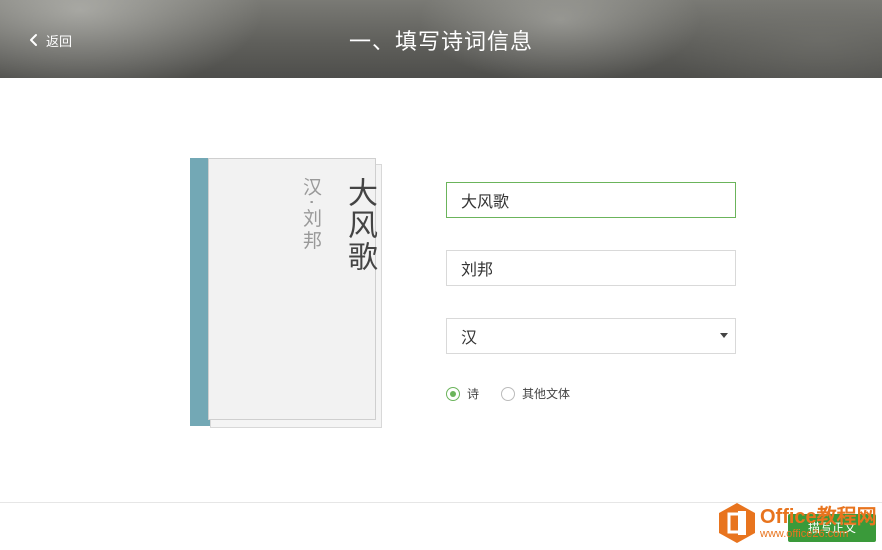 This screenshot has height=550, width=882. I want to click on watermark: Office教程网 www.office26.com, so click(797, 523).